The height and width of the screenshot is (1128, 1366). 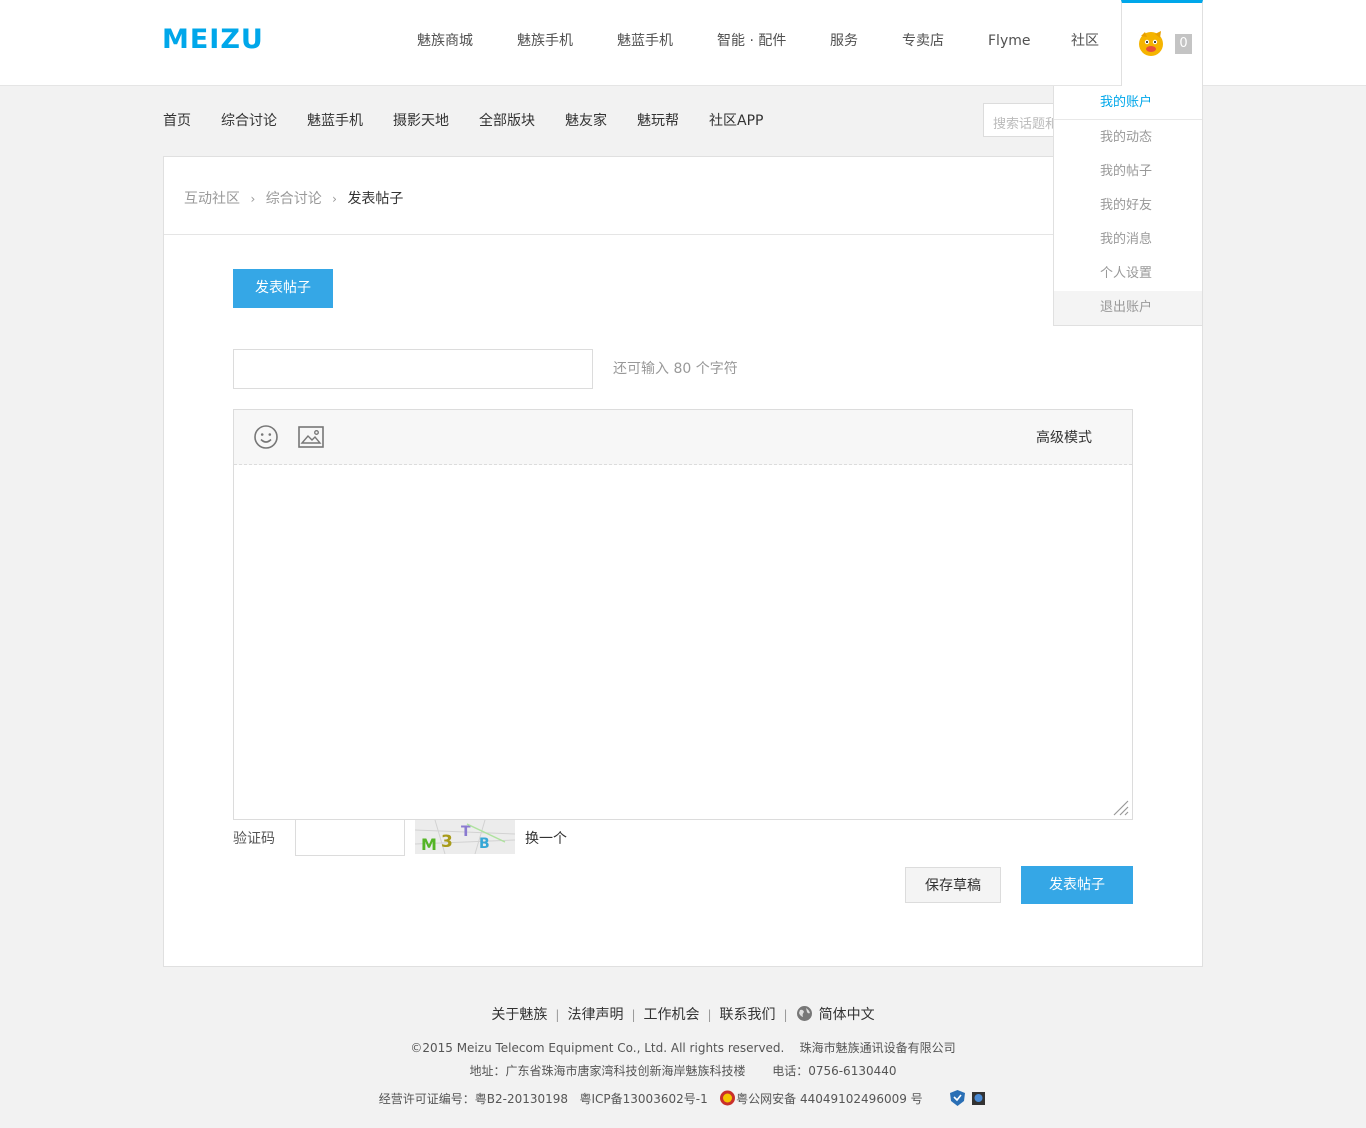 What do you see at coordinates (658, 121) in the screenshot?
I see `subnav-meiwan-help: 魅玩帮` at bounding box center [658, 121].